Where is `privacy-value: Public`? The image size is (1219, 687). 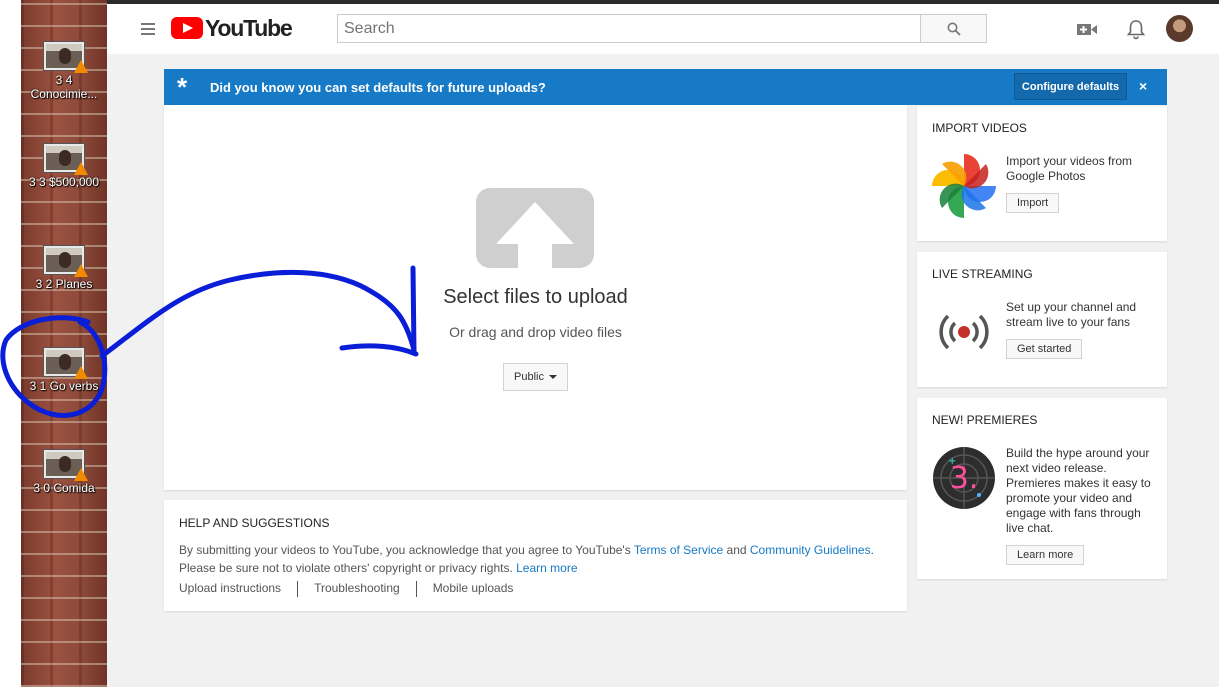
privacy-value: Public is located at coordinates (529, 377).